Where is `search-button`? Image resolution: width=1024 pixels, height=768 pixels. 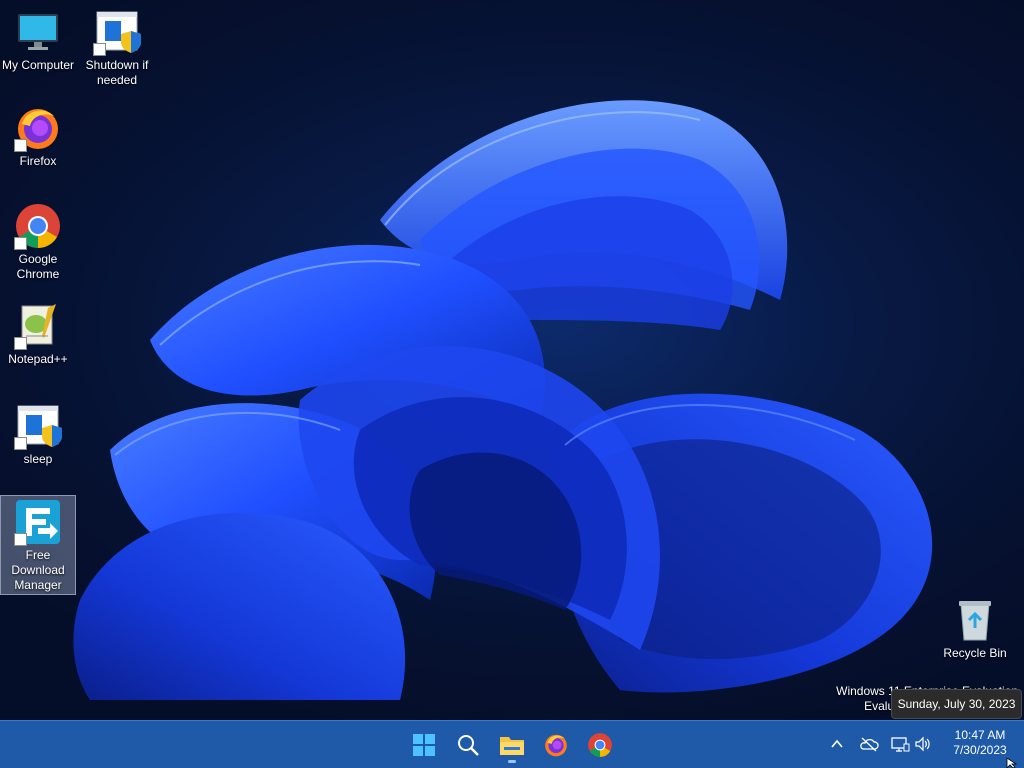
search-button is located at coordinates (468, 745).